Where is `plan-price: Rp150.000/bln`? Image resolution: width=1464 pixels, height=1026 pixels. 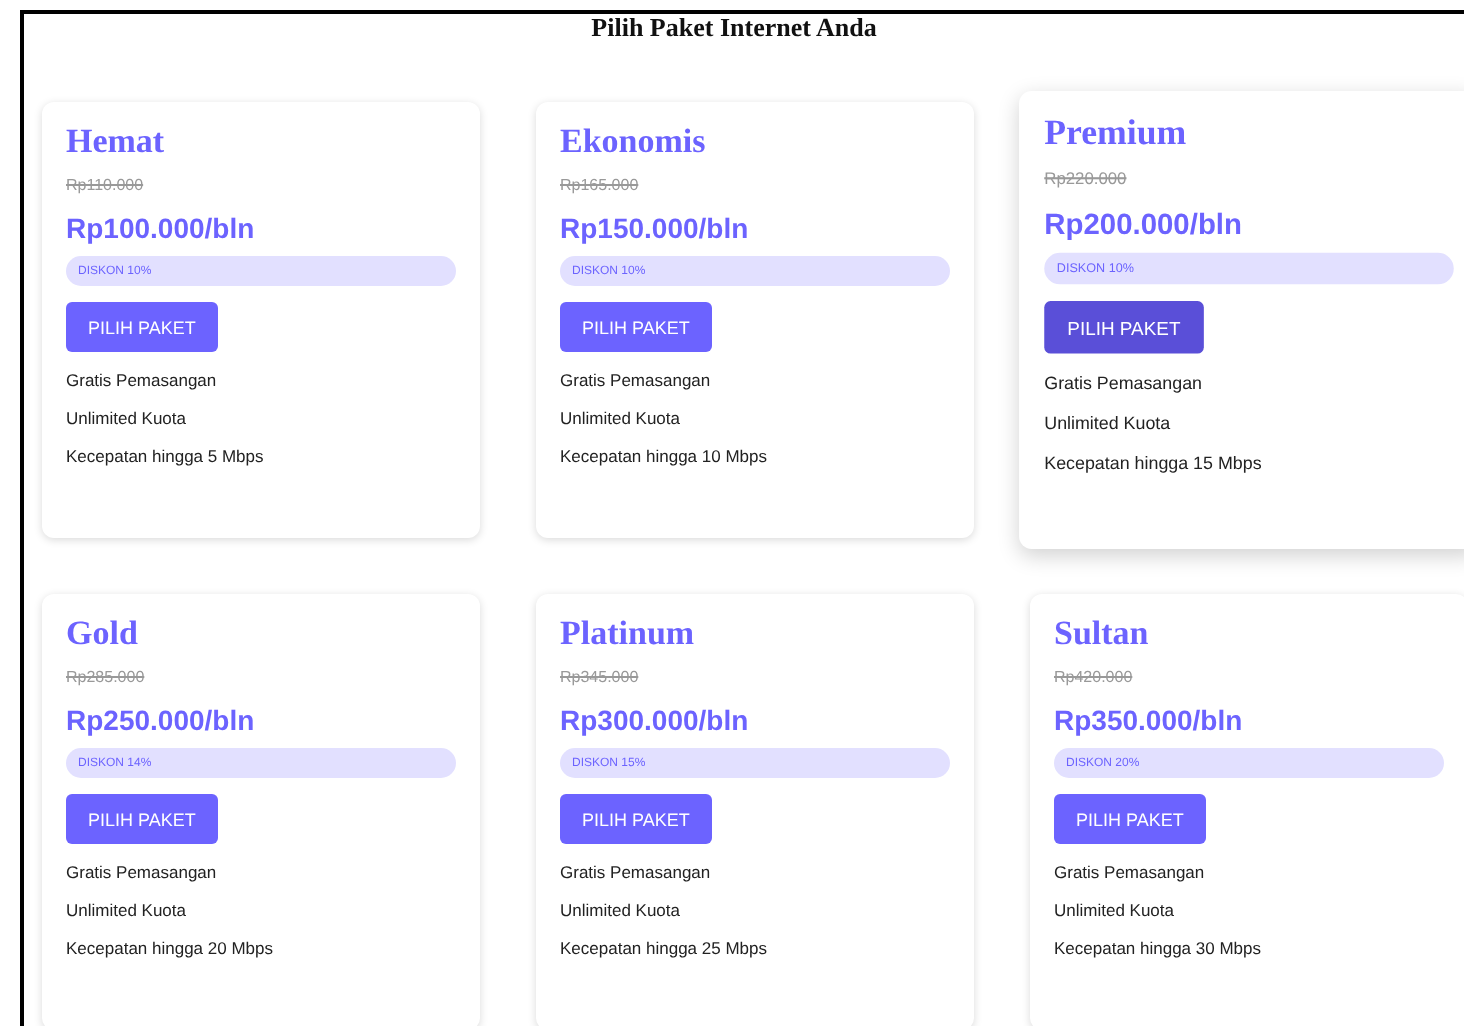
plan-price: Rp150.000/bln is located at coordinates (654, 228).